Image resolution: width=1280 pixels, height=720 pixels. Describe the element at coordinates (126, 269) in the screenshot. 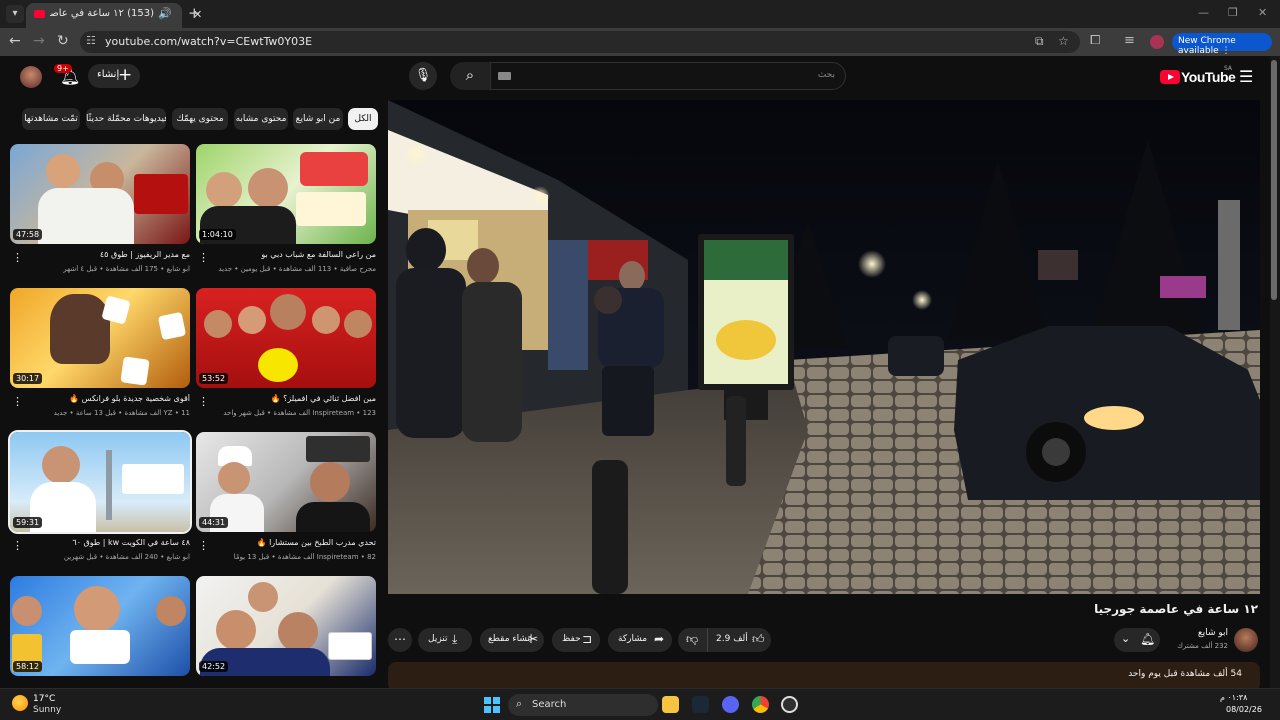

I see `video-metadata: ابو شايع • 175 ألف مشاهدة • قبل ٤ أشهر` at that location.